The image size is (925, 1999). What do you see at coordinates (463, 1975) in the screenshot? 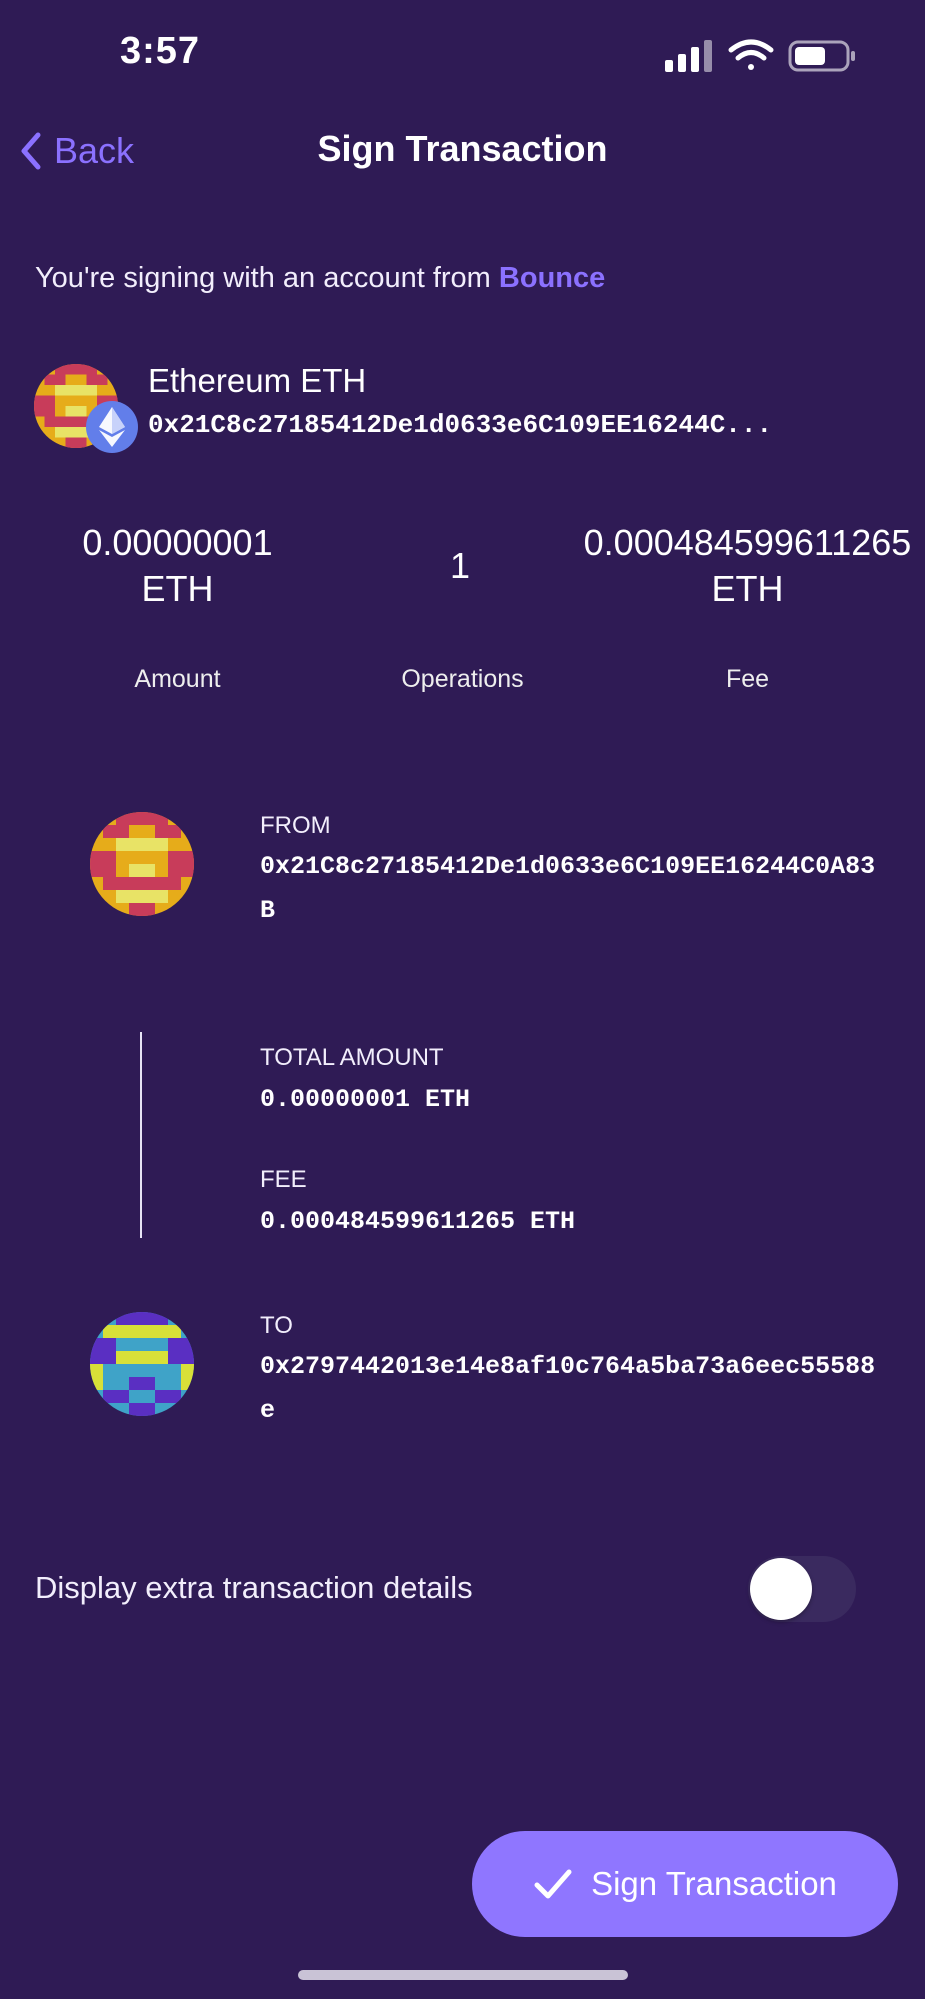
I see `home-indicator` at bounding box center [463, 1975].